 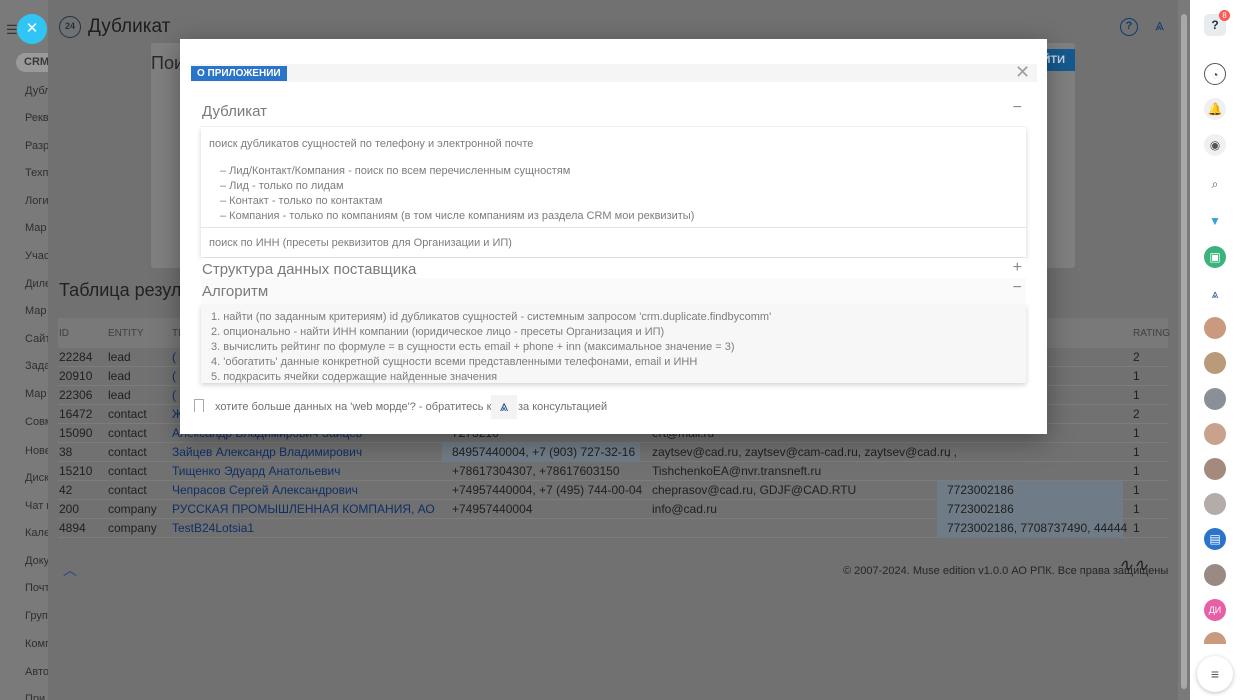 What do you see at coordinates (303, 509) in the screenshot?
I see `cell-title: РУССКАЯ ПРОМЫШЛЕННАЯ КОМПАНИЯ, АО` at bounding box center [303, 509].